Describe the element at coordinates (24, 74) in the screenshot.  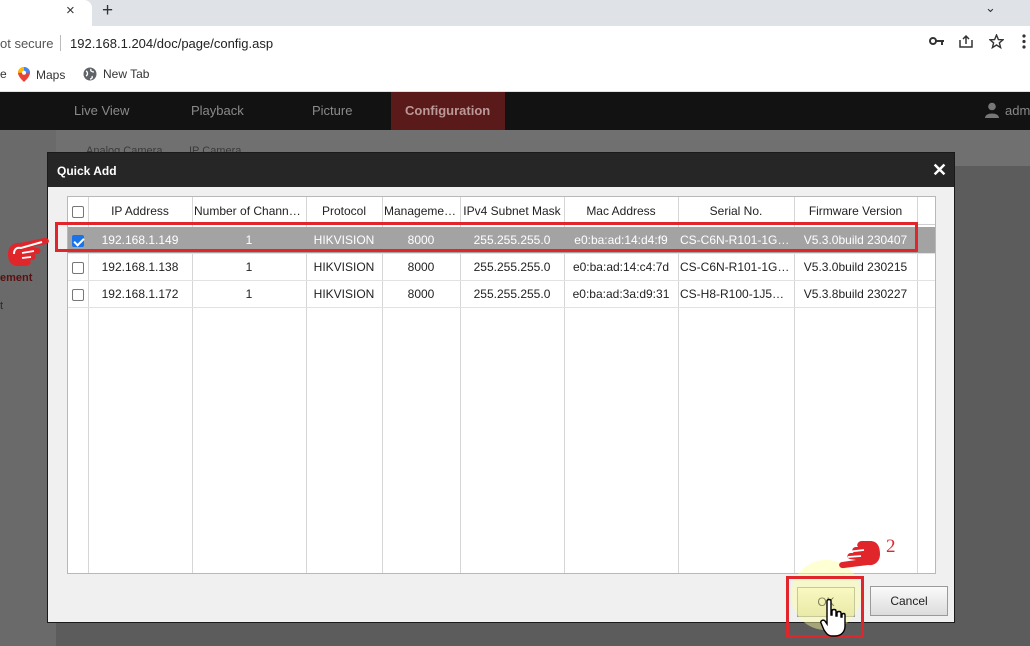
I see `maps-pin-icon` at that location.